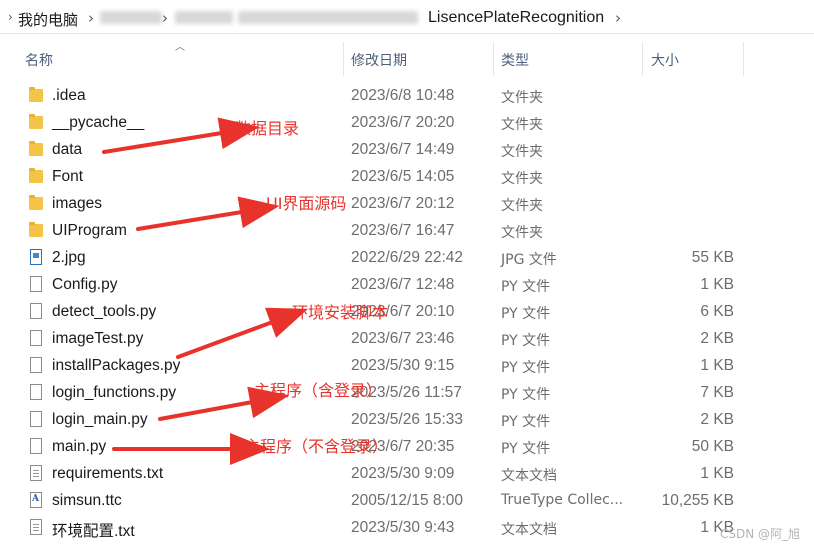 The width and height of the screenshot is (814, 550). What do you see at coordinates (403, 203) in the screenshot?
I see `file-date: 2023/6/7 20:12` at bounding box center [403, 203].